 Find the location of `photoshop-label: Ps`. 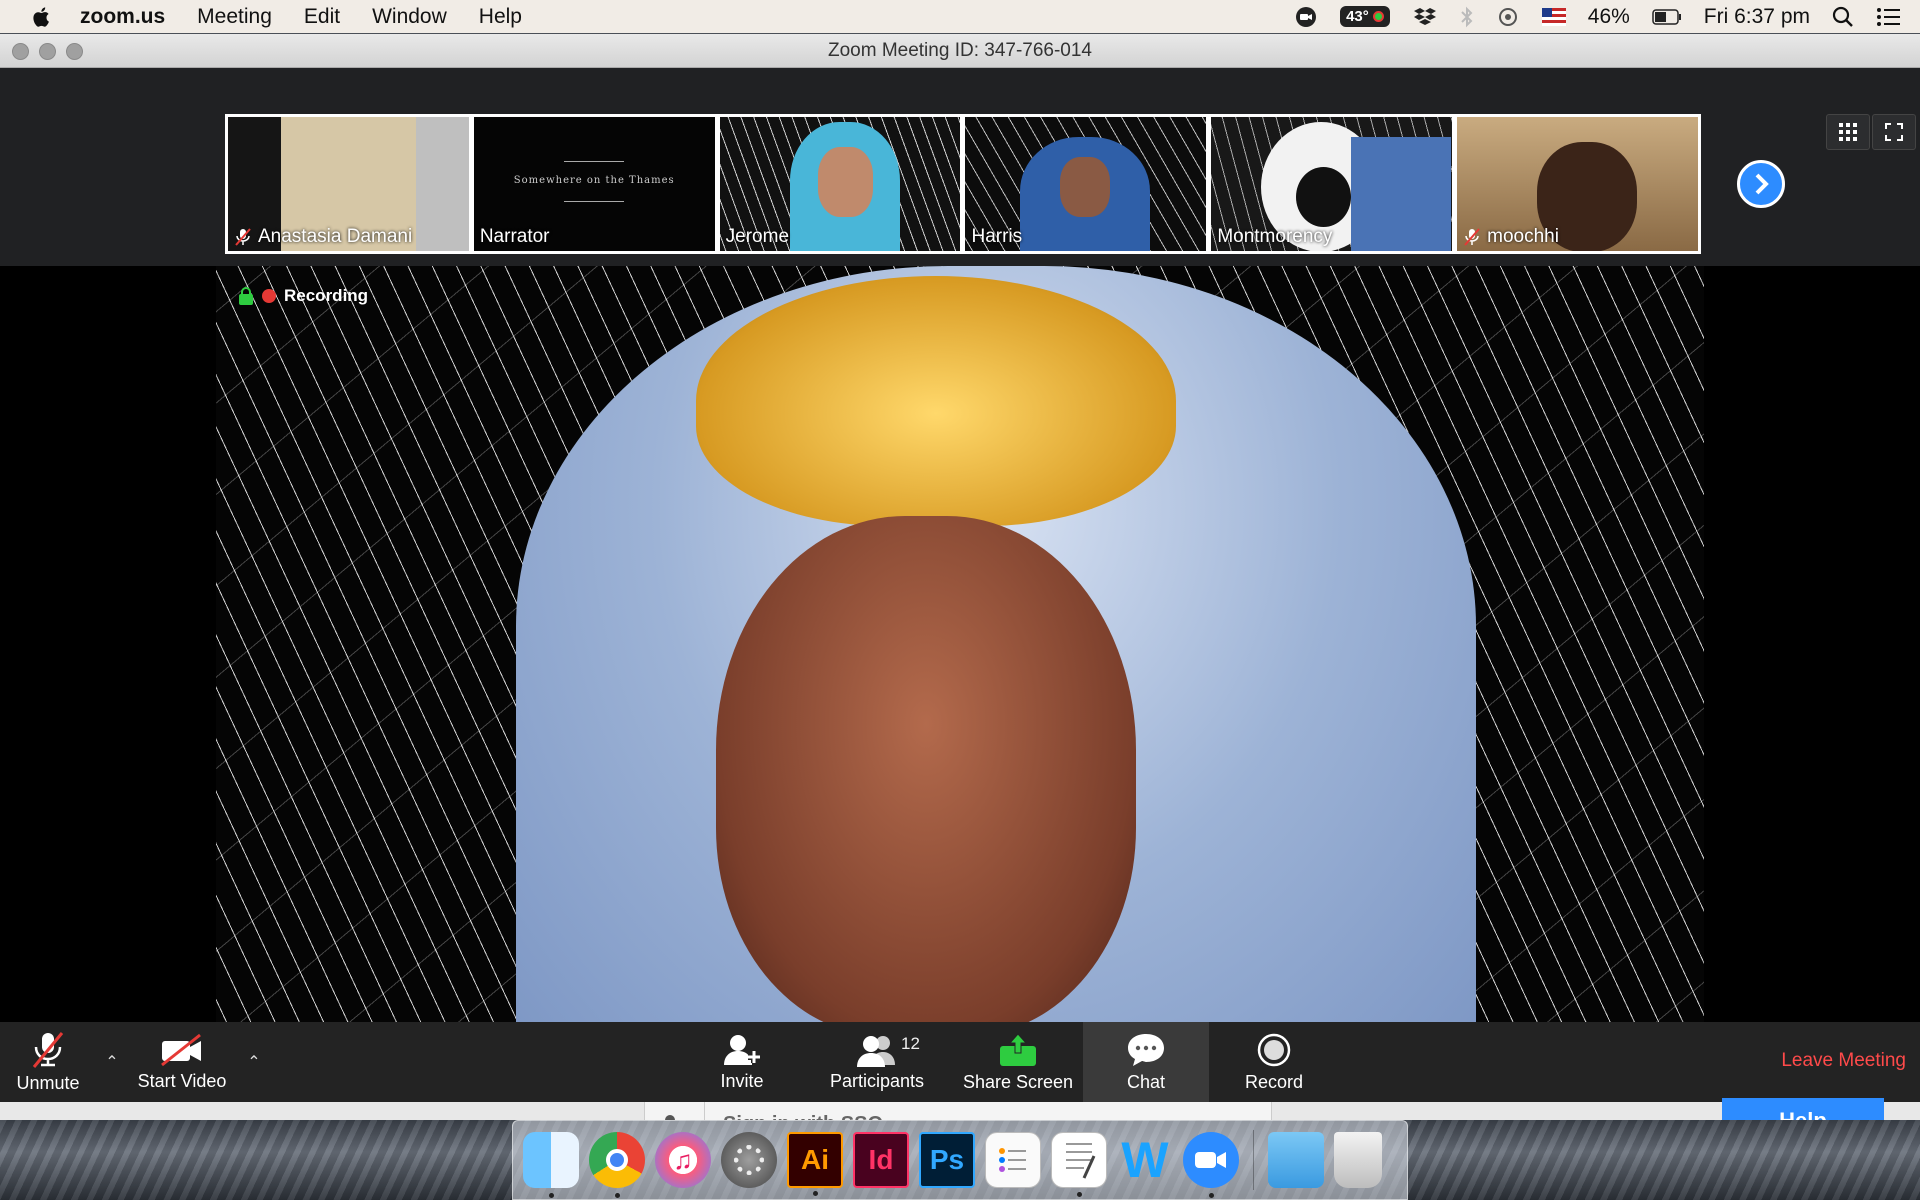

photoshop-label: Ps is located at coordinates (947, 1159).